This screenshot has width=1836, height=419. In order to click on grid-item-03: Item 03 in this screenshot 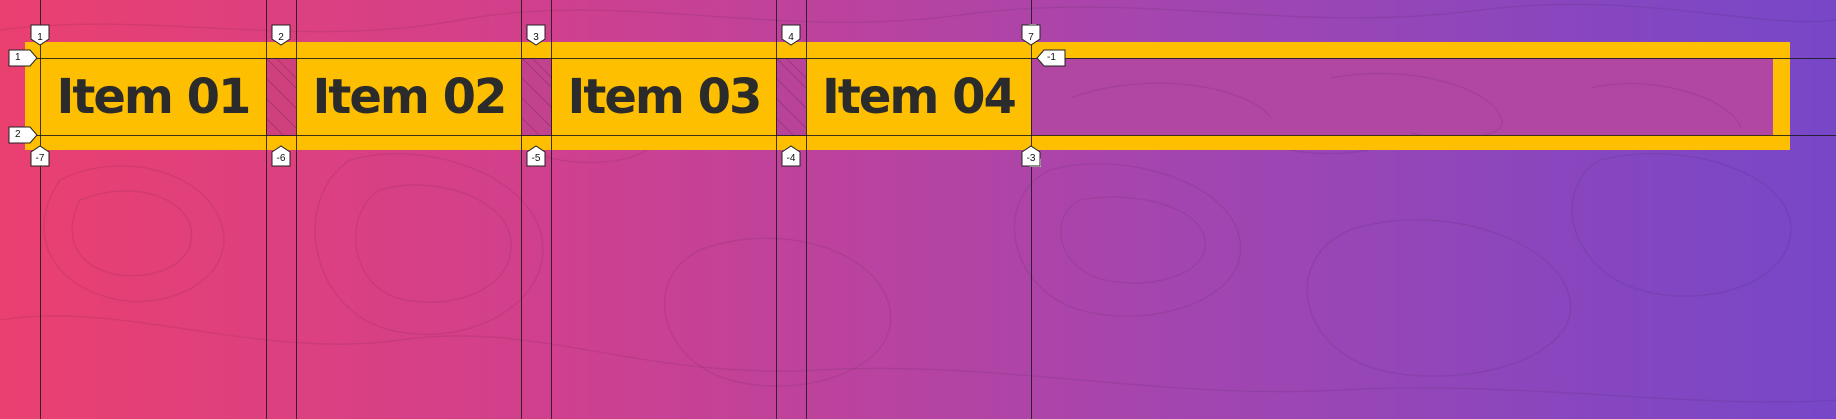, I will do `click(664, 97)`.